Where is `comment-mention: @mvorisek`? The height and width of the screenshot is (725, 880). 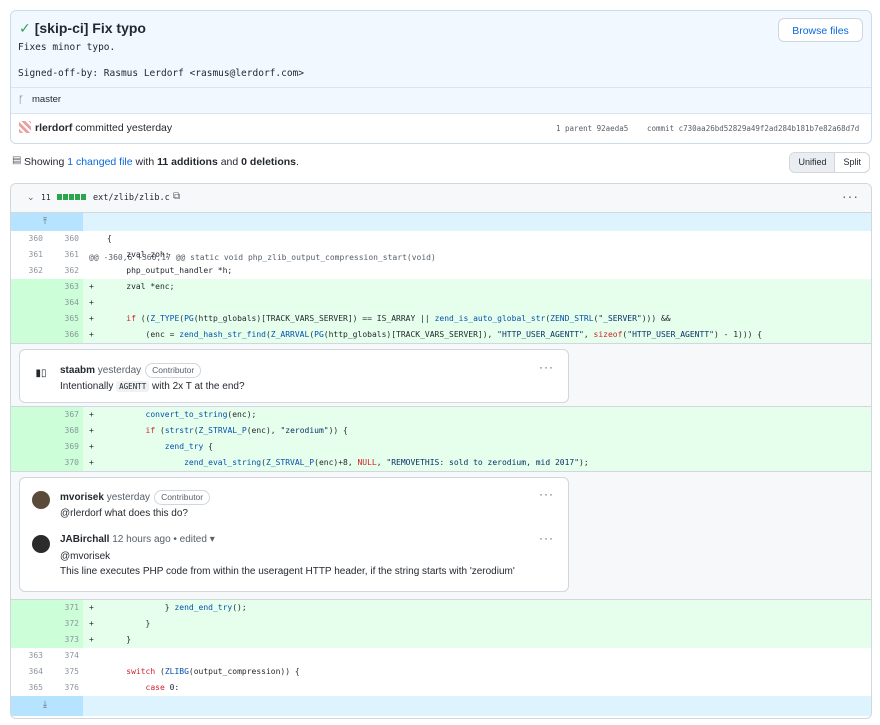 comment-mention: @mvorisek is located at coordinates (85, 556).